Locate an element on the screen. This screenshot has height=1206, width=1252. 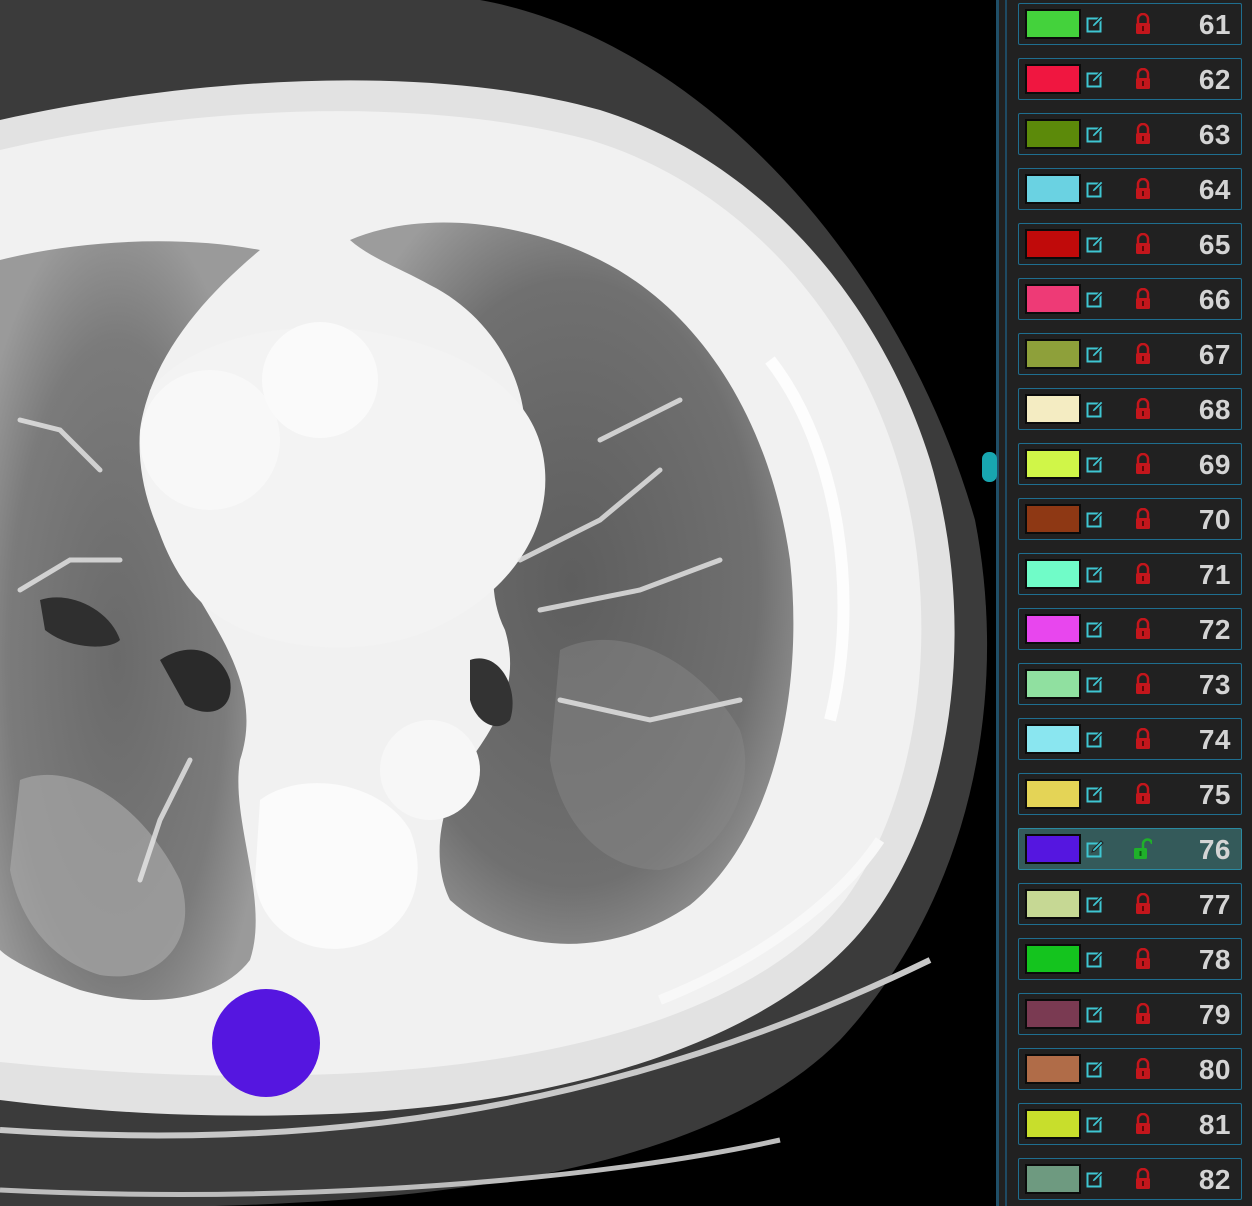
segment-row-80: 80 is located at coordinates (1130, 1069).